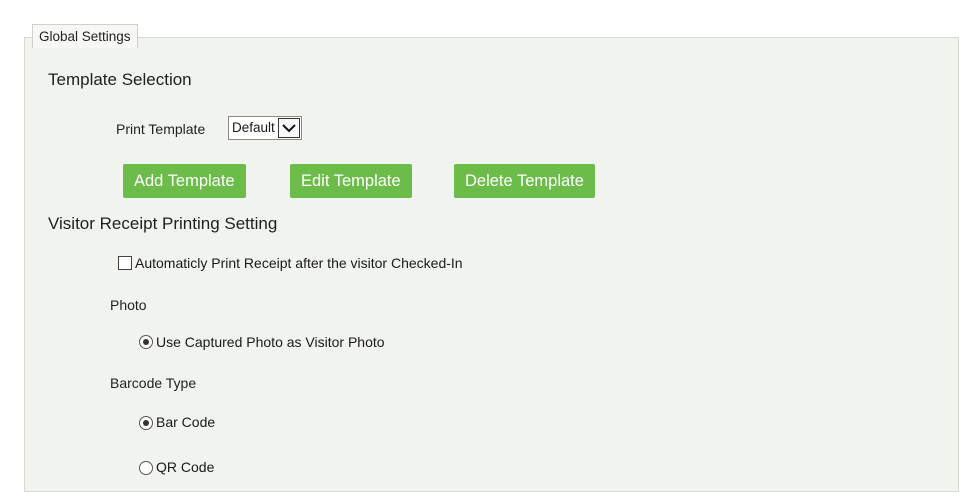 The width and height of the screenshot is (978, 502). What do you see at coordinates (128, 305) in the screenshot?
I see `photo-label: Photo` at bounding box center [128, 305].